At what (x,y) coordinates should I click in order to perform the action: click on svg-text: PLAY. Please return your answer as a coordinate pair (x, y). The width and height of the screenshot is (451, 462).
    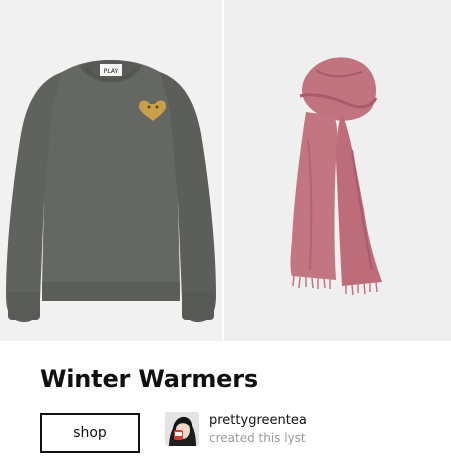
    Looking at the image, I should click on (111, 71).